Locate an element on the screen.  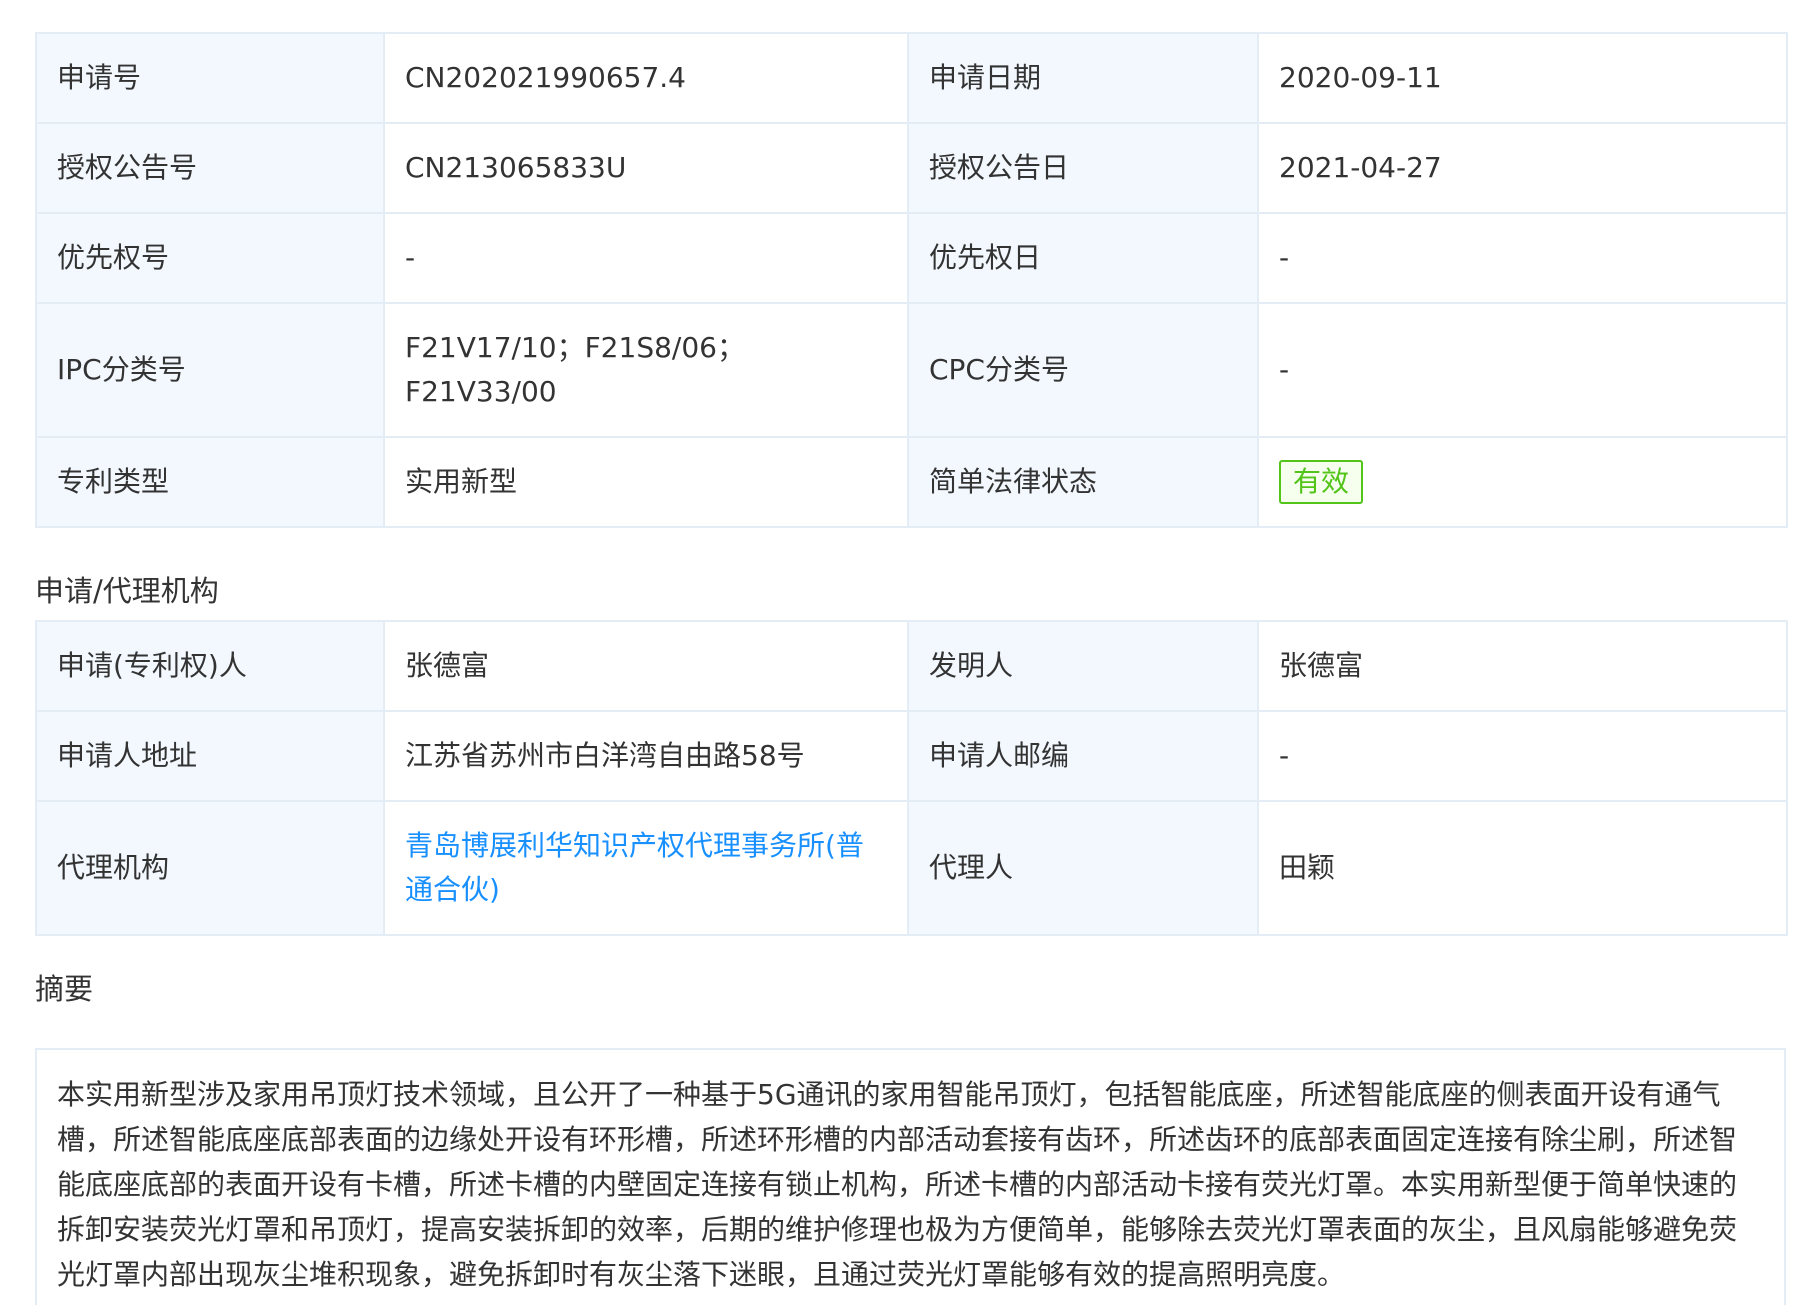
cpc-classification-value: - is located at coordinates (1522, 370).